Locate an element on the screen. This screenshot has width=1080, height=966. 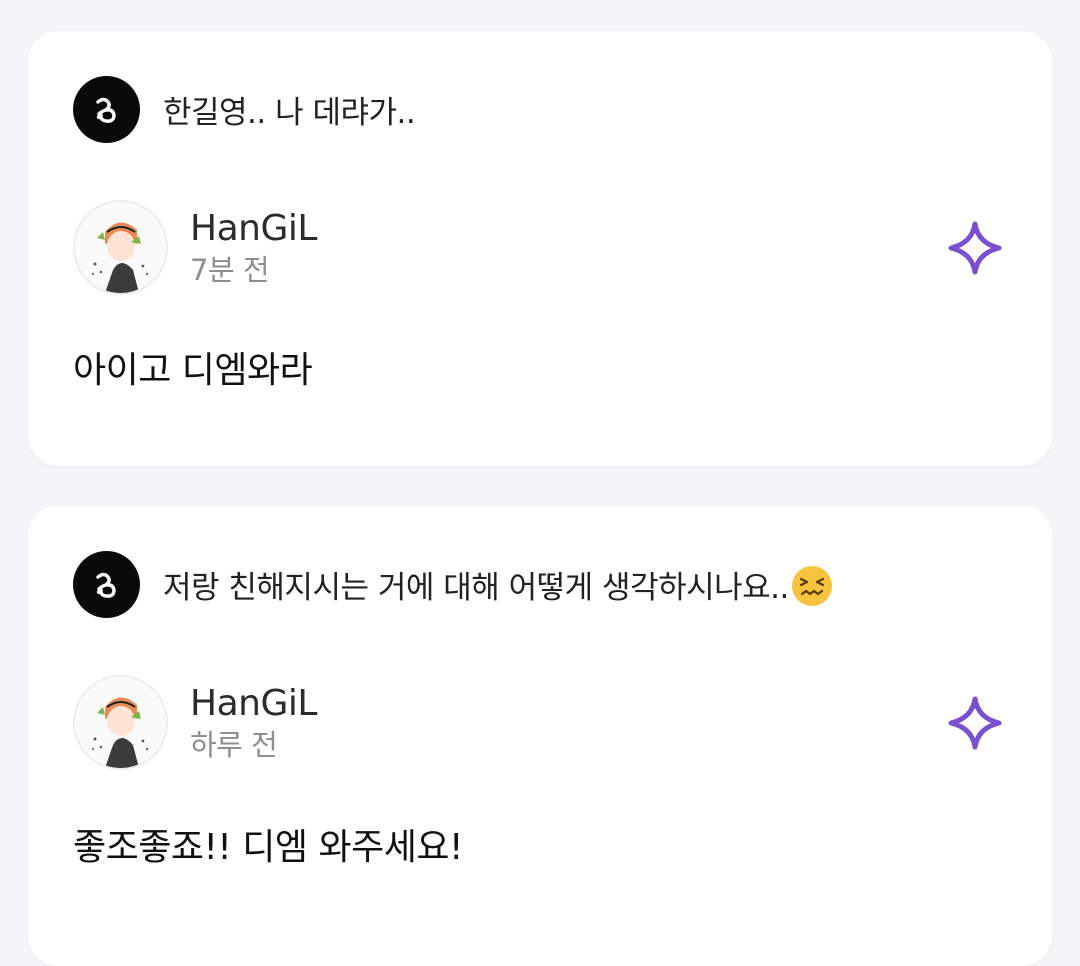
author-row: HanGiL 7분 전 is located at coordinates (538, 247).